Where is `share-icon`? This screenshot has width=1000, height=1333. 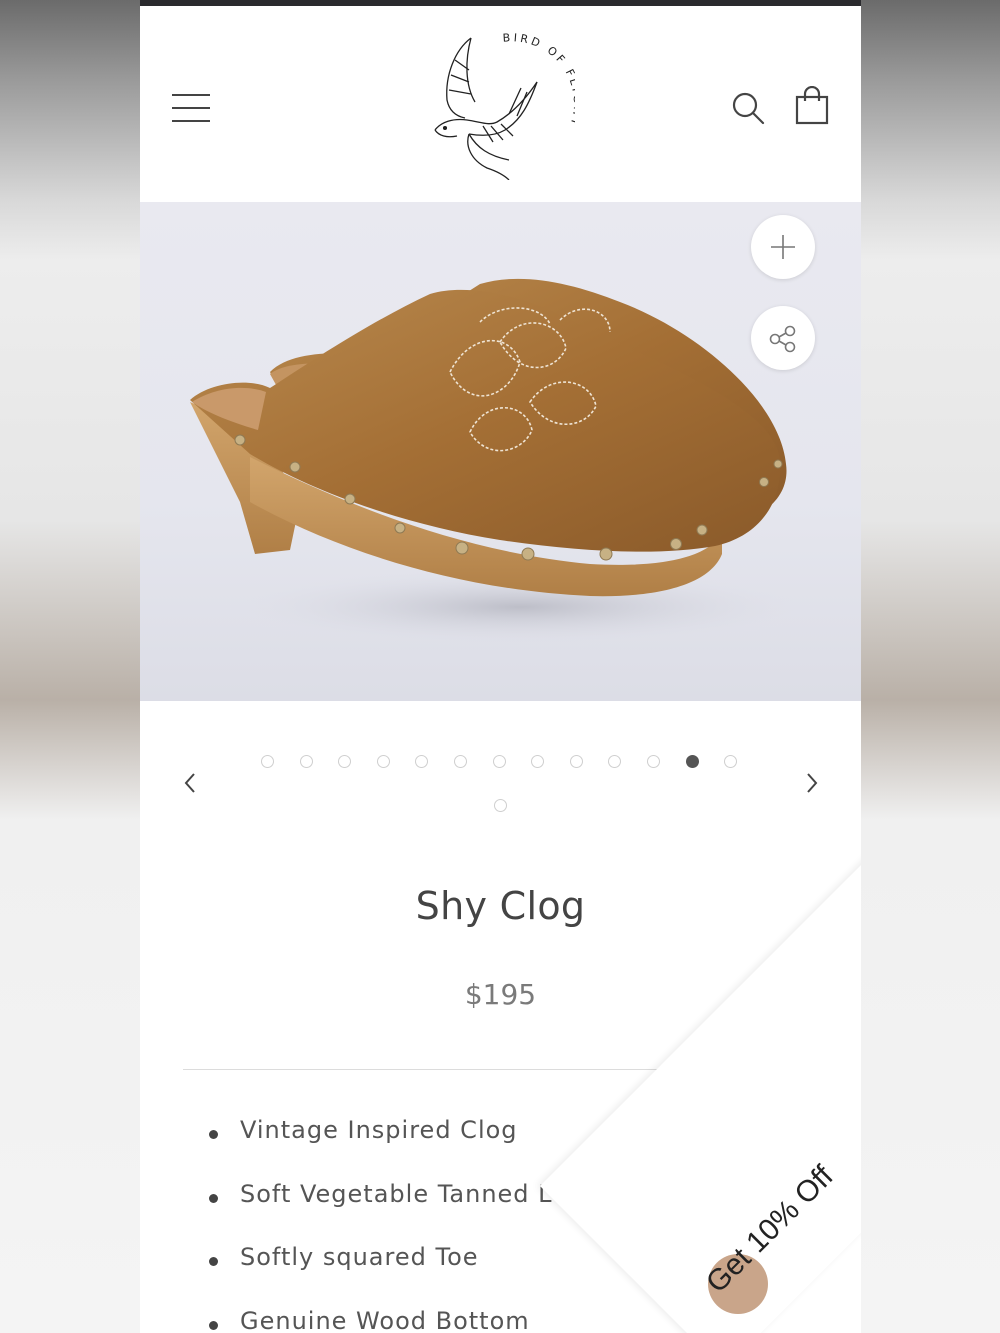
share-icon is located at coordinates (782, 339).